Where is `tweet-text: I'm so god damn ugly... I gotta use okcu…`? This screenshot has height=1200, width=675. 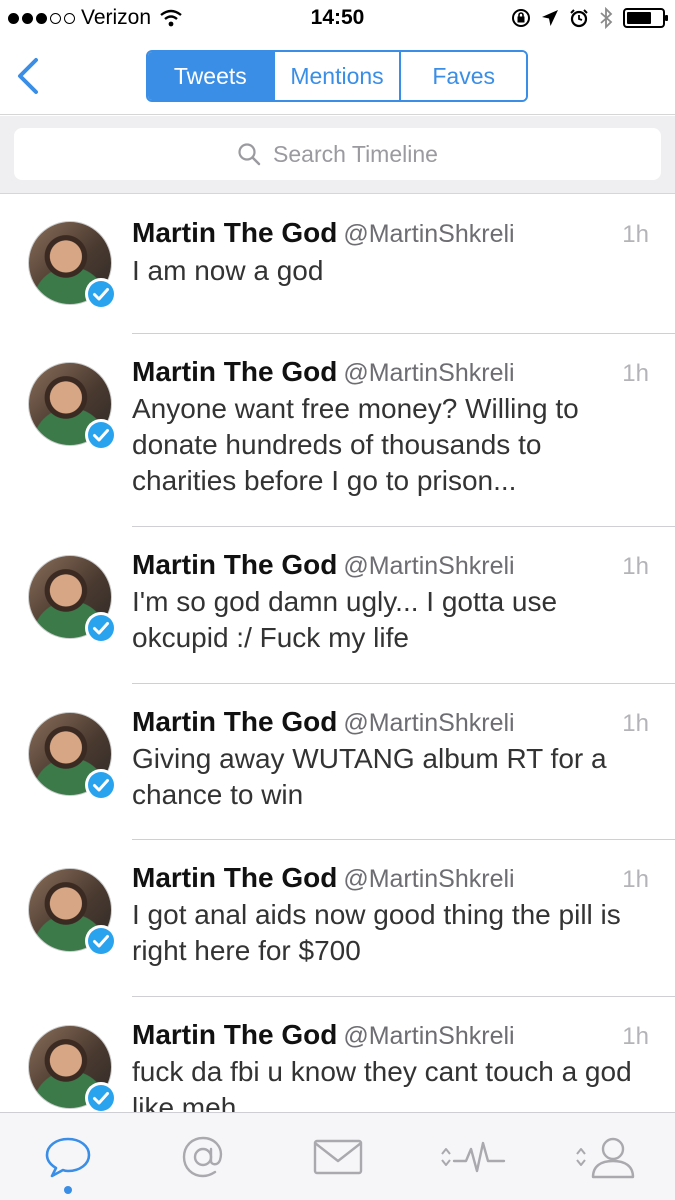
tweet-text: I'm so god damn ugly... I gotta use okcu… is located at coordinates (345, 619).